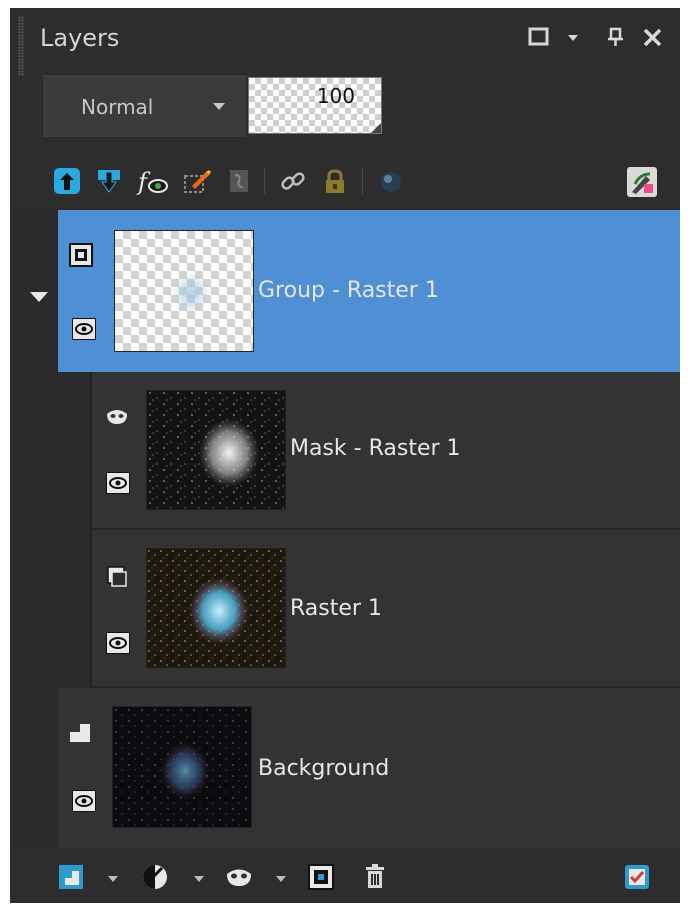 The height and width of the screenshot is (911, 688). What do you see at coordinates (239, 181) in the screenshot?
I see `layer-script-icon` at bounding box center [239, 181].